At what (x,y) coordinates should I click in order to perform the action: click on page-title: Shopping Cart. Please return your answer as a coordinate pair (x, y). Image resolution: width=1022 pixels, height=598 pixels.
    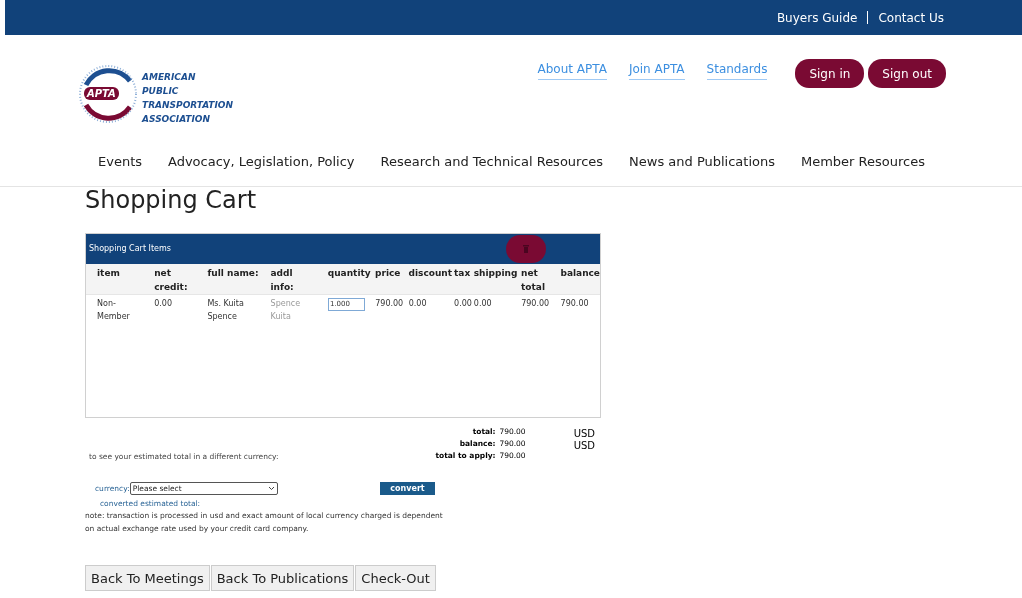
    Looking at the image, I should click on (171, 200).